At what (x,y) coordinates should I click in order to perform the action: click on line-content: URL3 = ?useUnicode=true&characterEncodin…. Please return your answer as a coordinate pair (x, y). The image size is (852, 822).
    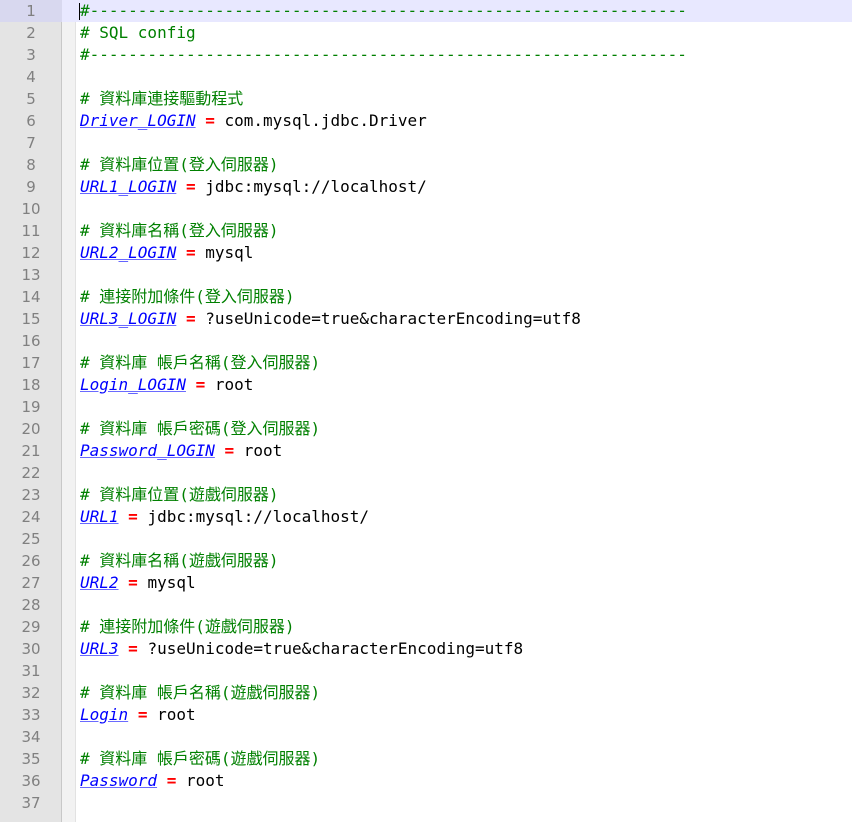
    Looking at the image, I should click on (301, 649).